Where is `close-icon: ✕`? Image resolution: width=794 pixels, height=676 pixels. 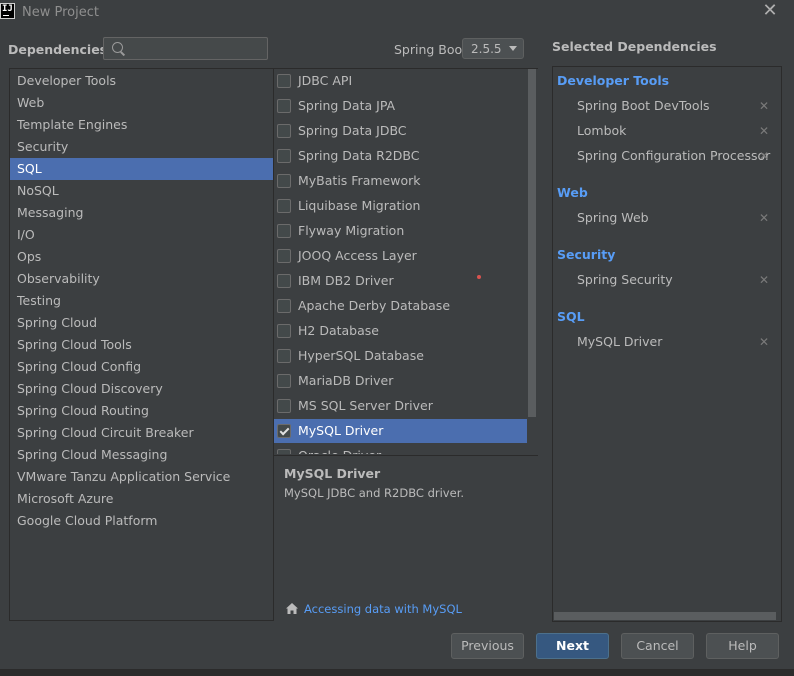 close-icon: ✕ is located at coordinates (770, 11).